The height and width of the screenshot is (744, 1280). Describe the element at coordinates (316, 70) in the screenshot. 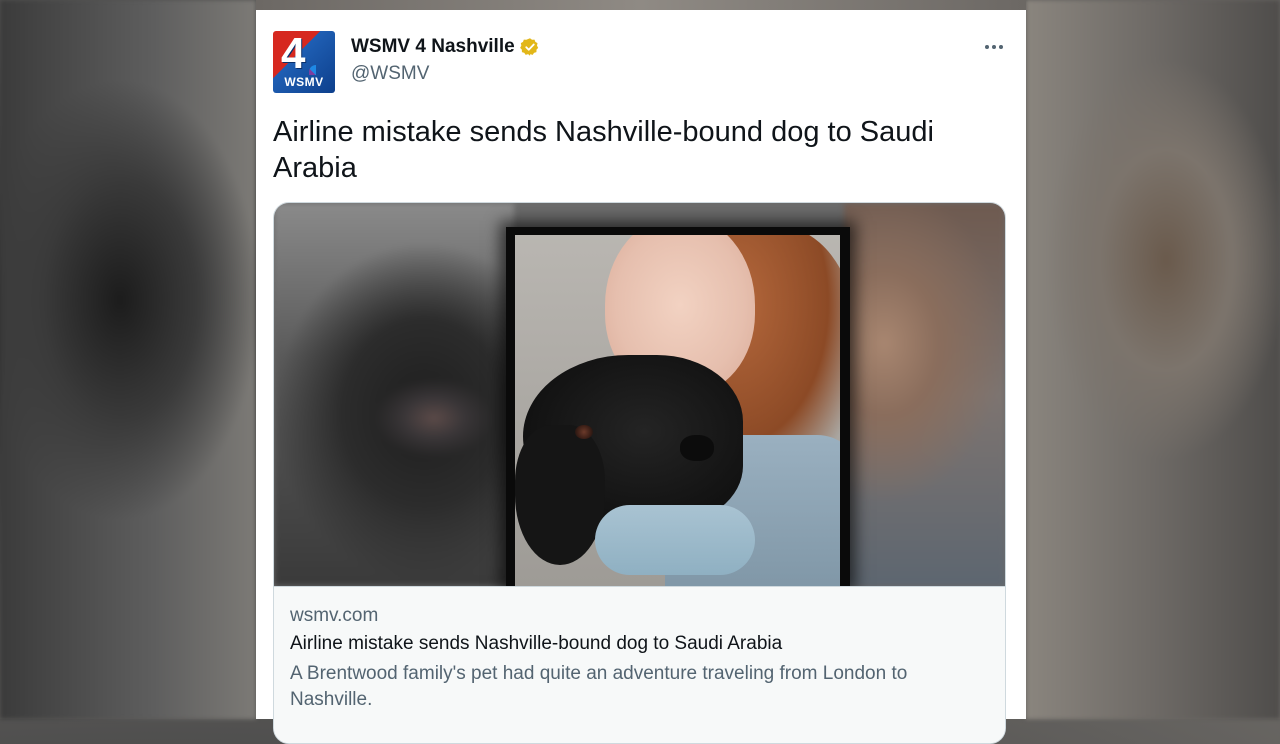

I see `peacock-icon` at that location.